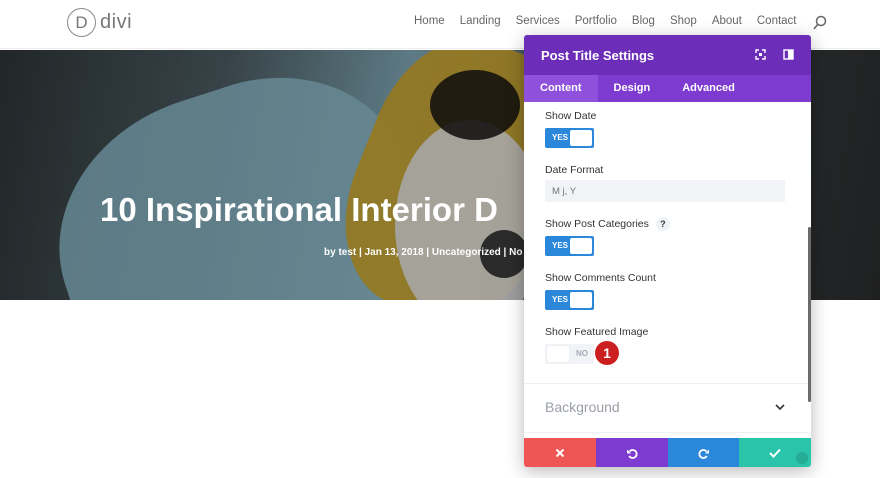 The width and height of the screenshot is (880, 478). I want to click on expand-icon, so click(760, 54).